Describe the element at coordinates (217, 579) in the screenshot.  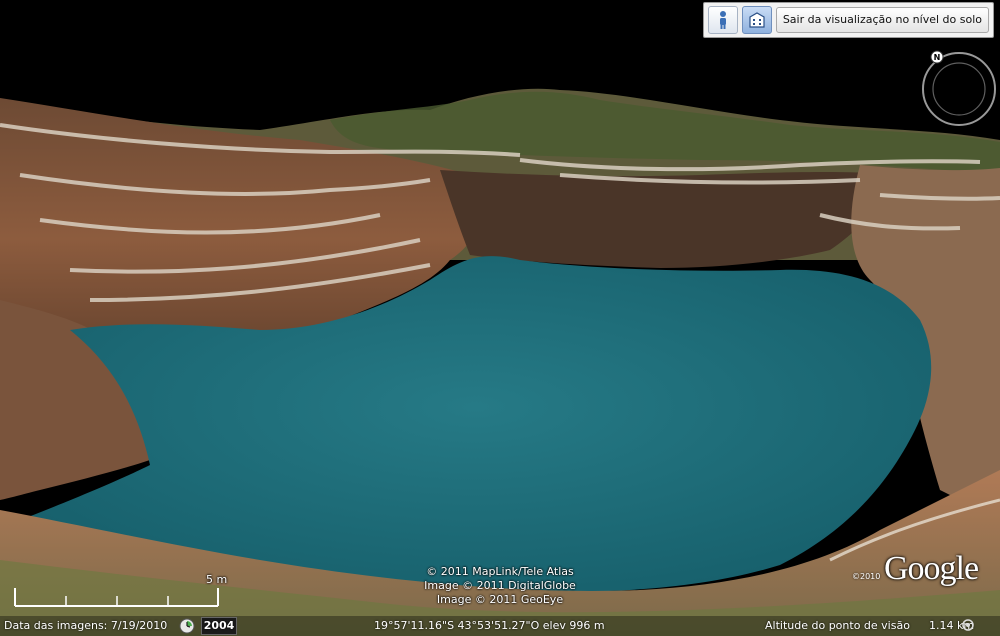
I see `scale-label: 5 m` at that location.